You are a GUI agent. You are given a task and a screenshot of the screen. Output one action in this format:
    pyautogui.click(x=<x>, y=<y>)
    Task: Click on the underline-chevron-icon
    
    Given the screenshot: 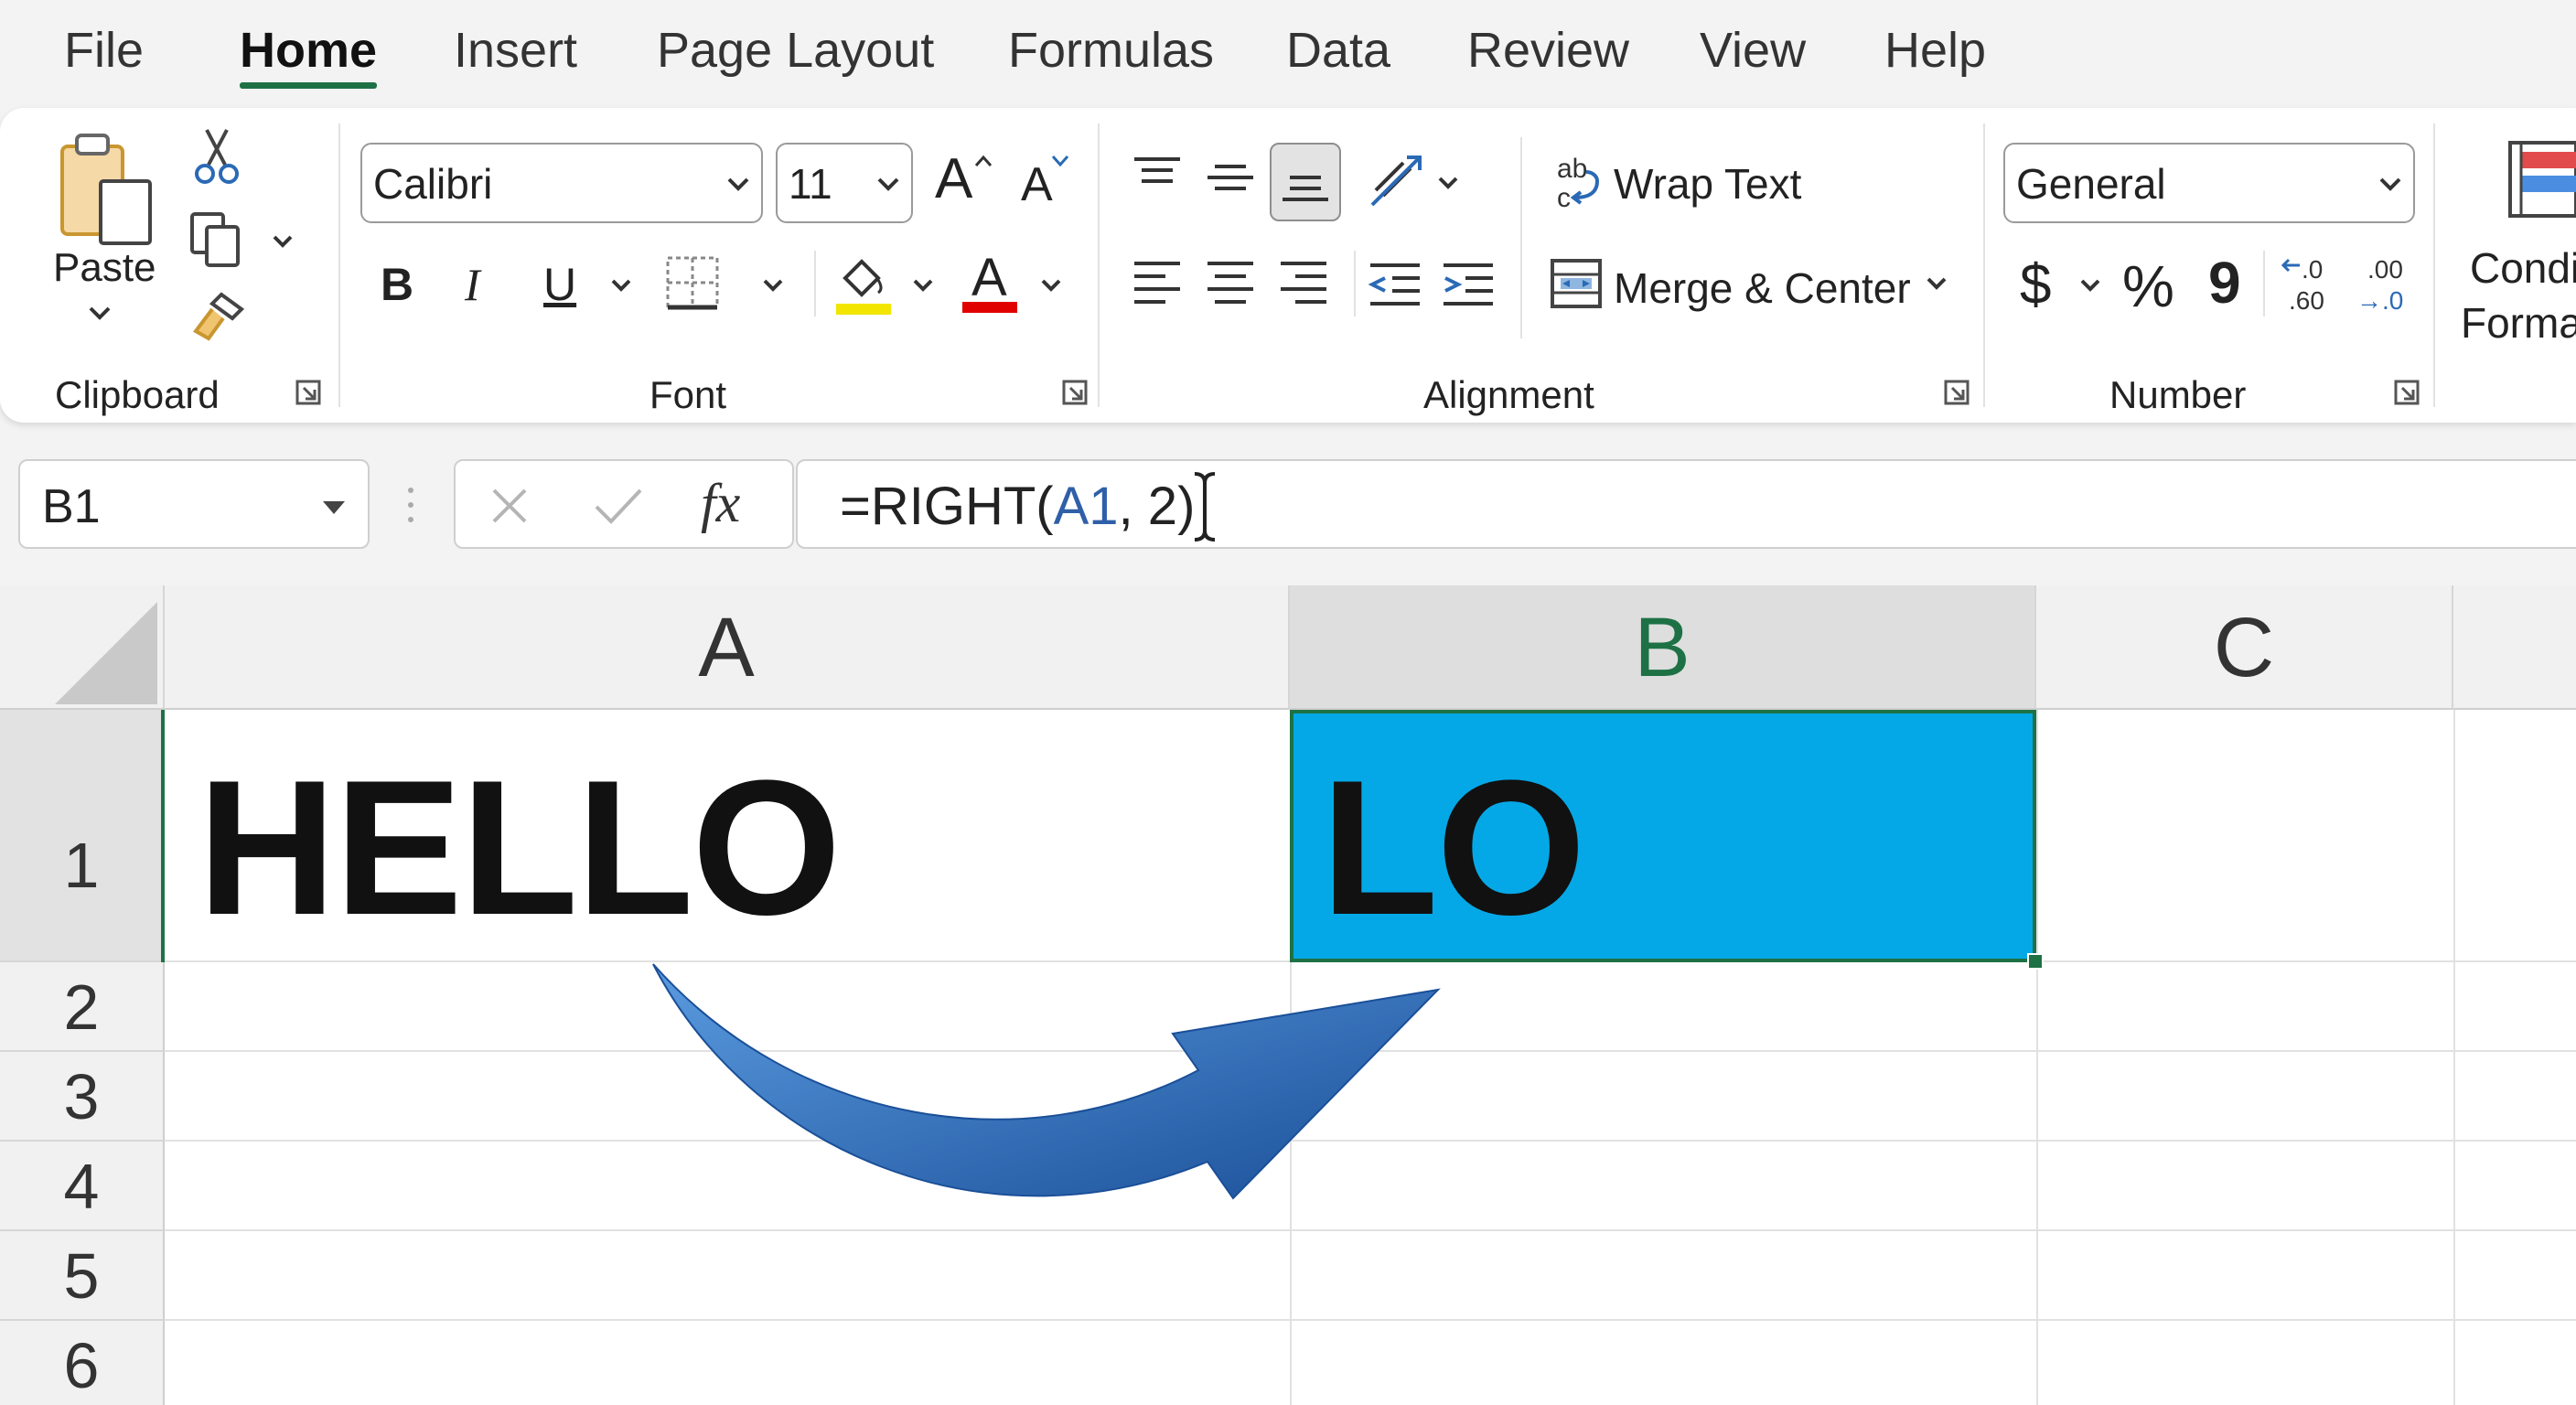 What is the action you would take?
    pyautogui.click(x=621, y=285)
    